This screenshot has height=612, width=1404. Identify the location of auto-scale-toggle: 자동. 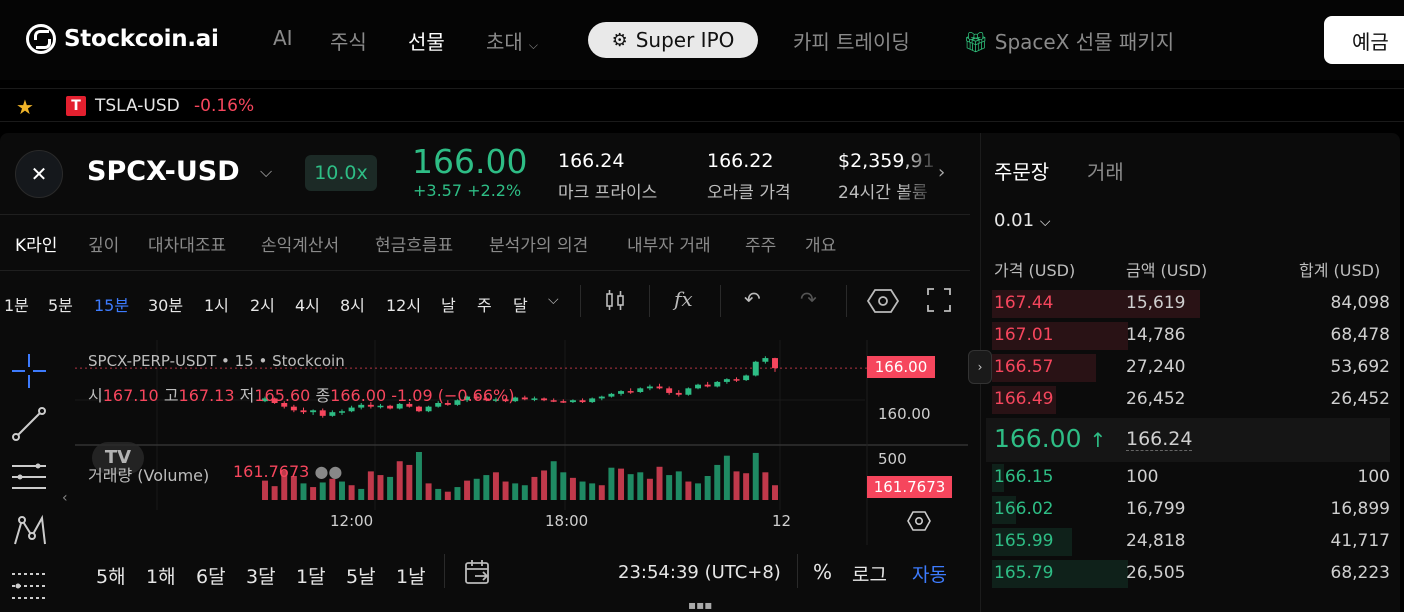
(929, 573).